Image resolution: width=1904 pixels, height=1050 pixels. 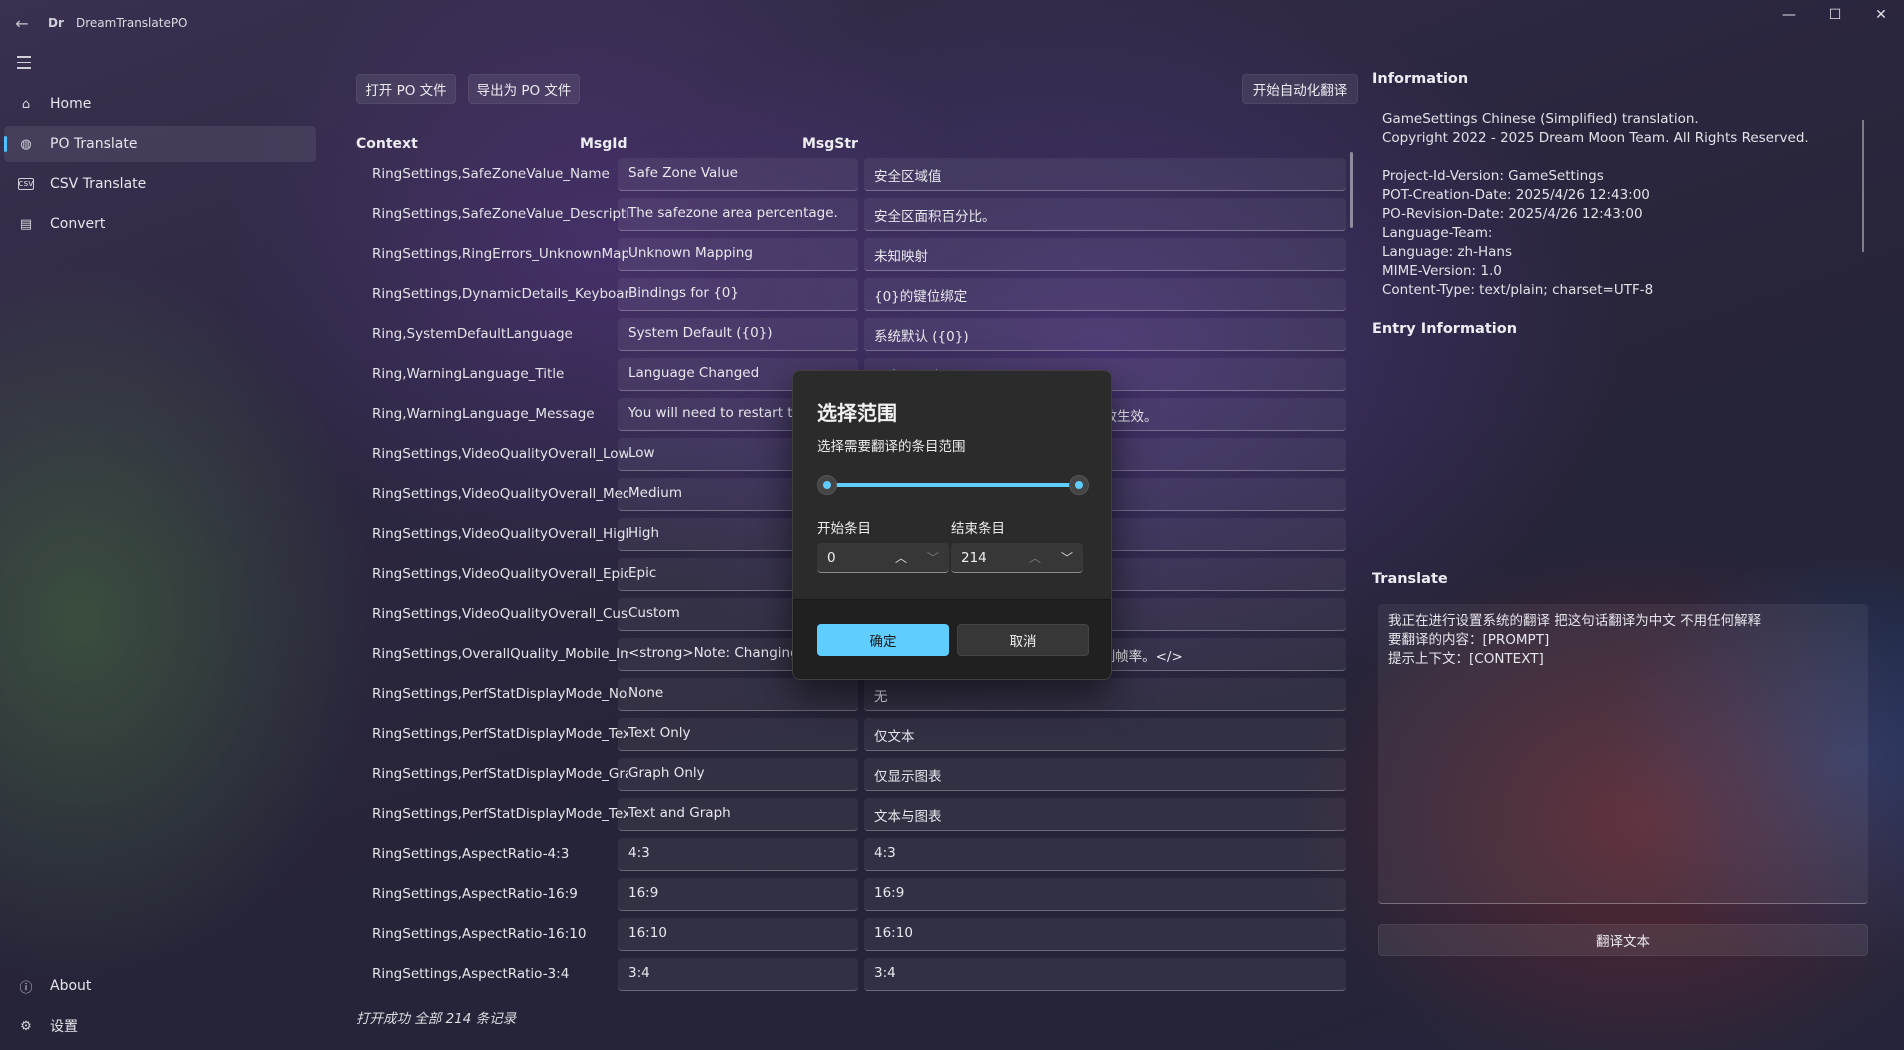 I want to click on msgstr-field: 未知映射, so click(x=1105, y=254).